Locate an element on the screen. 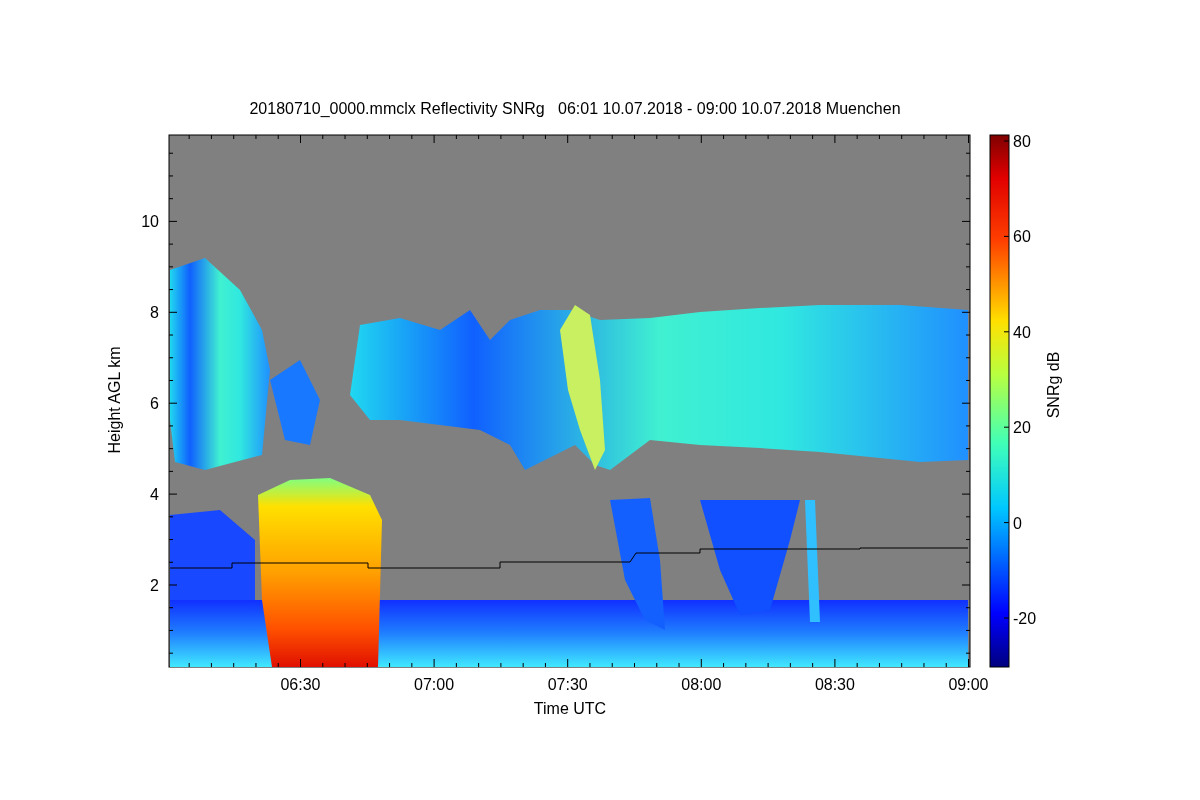 Image resolution: width=1200 pixels, height=800 pixels. x-tick-label: 09:00 is located at coordinates (968, 684).